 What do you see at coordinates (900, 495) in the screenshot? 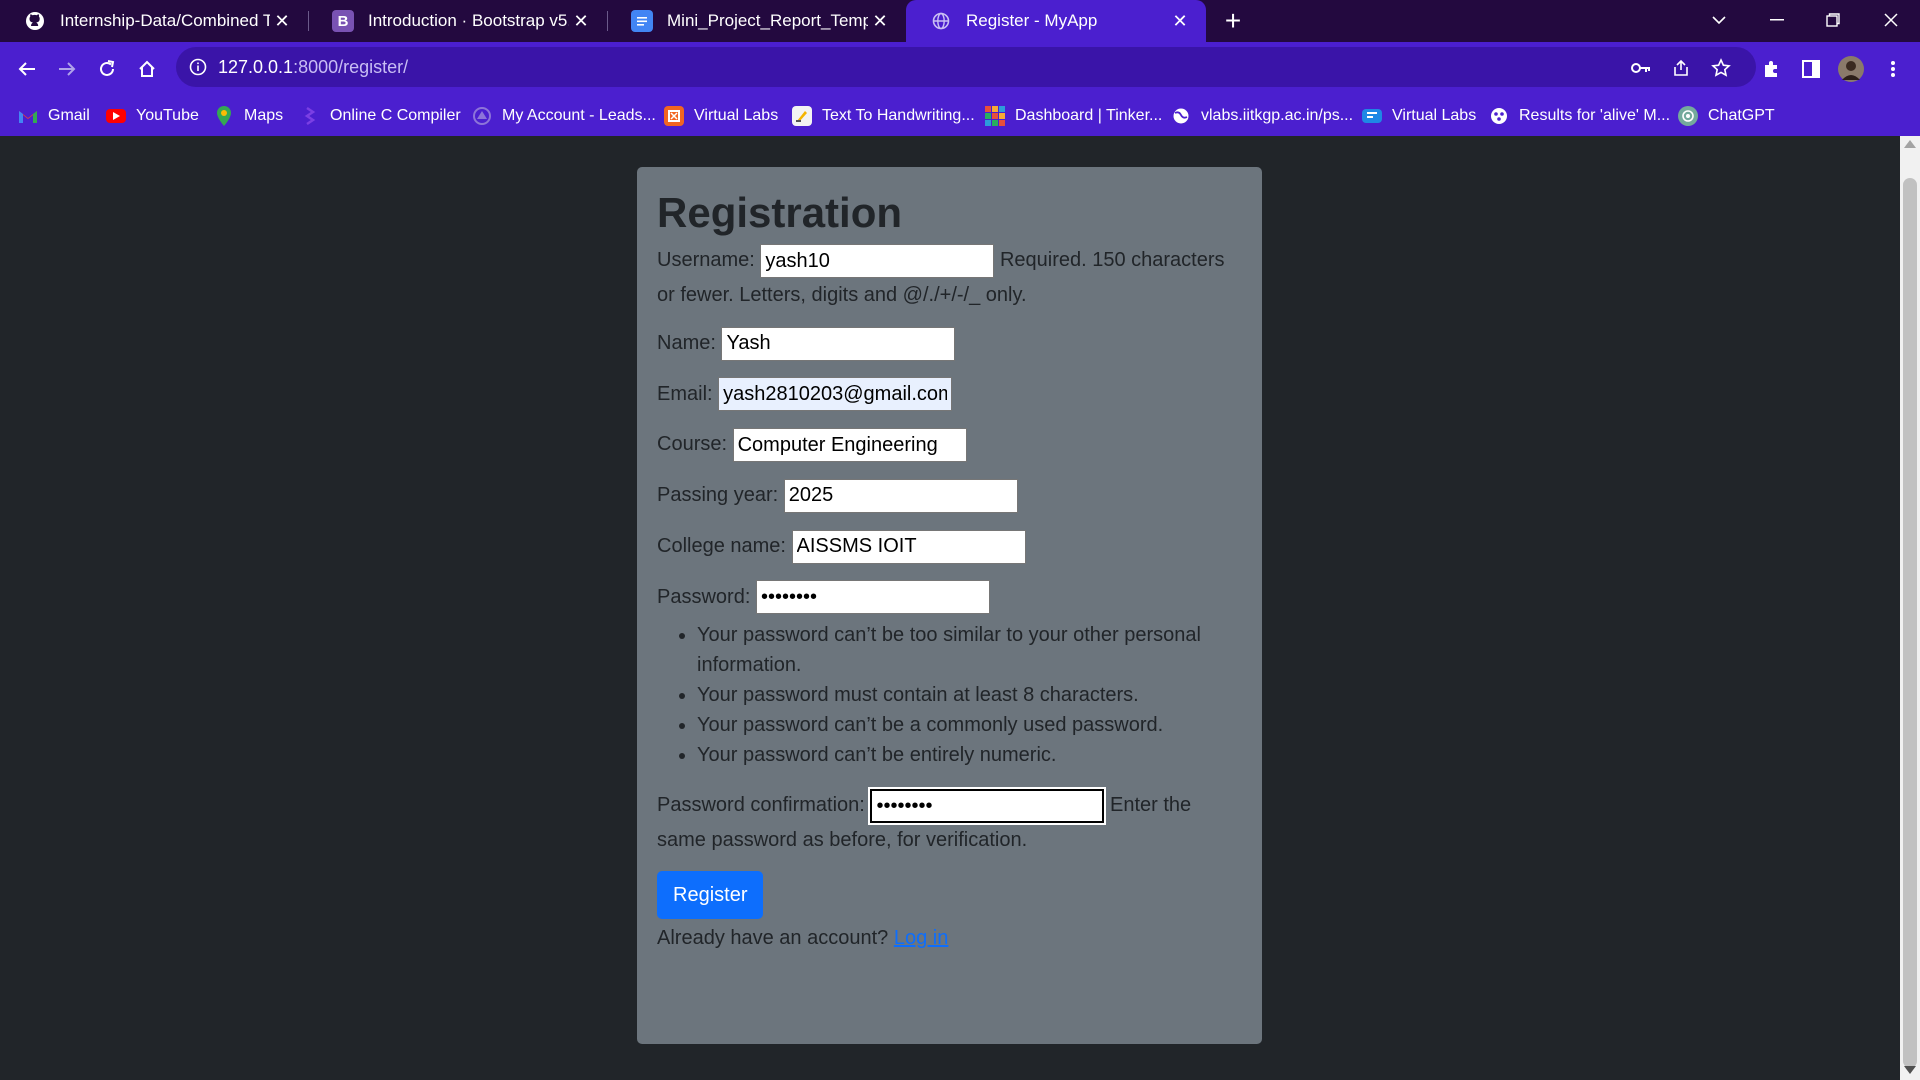
I see `passing-year-field` at bounding box center [900, 495].